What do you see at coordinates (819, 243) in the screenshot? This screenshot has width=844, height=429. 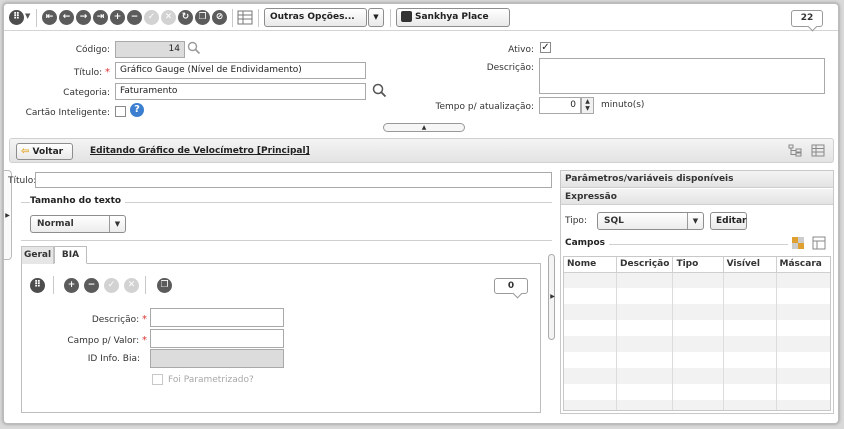 I see `export-icon` at bounding box center [819, 243].